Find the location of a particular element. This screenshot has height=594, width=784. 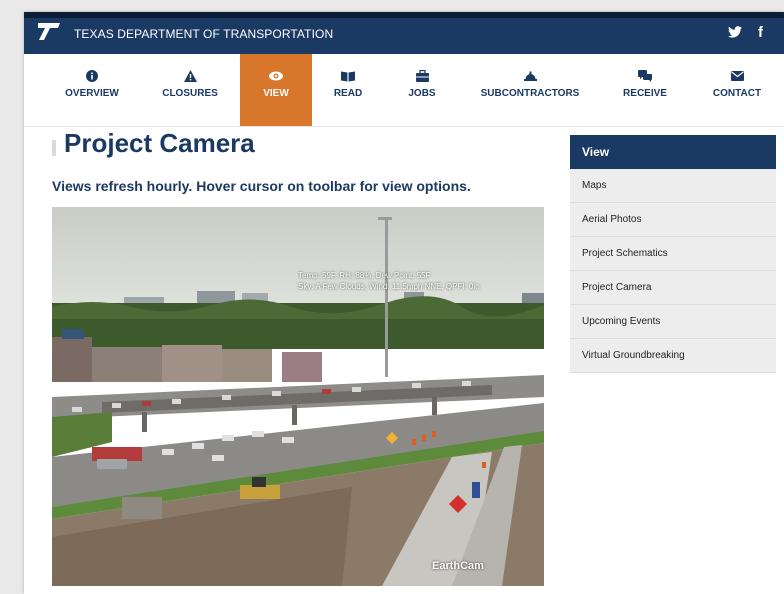

nav-receive: RECEIVE is located at coordinates (645, 90).